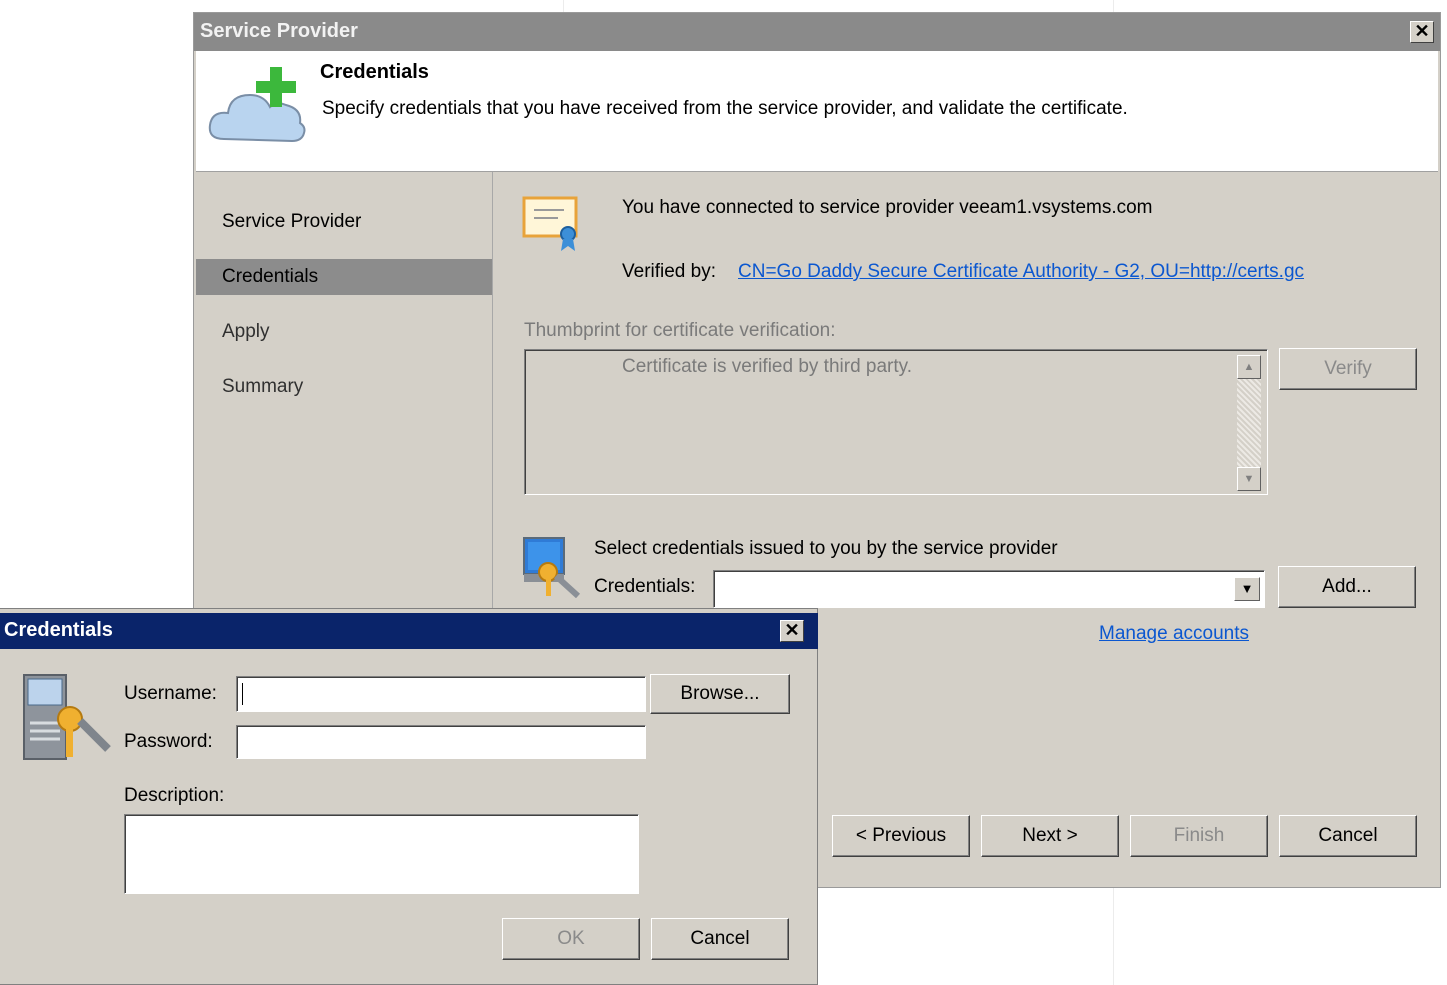 This screenshot has height=985, width=1447. What do you see at coordinates (1249, 367) in the screenshot?
I see `scroll-up-button: ▲` at bounding box center [1249, 367].